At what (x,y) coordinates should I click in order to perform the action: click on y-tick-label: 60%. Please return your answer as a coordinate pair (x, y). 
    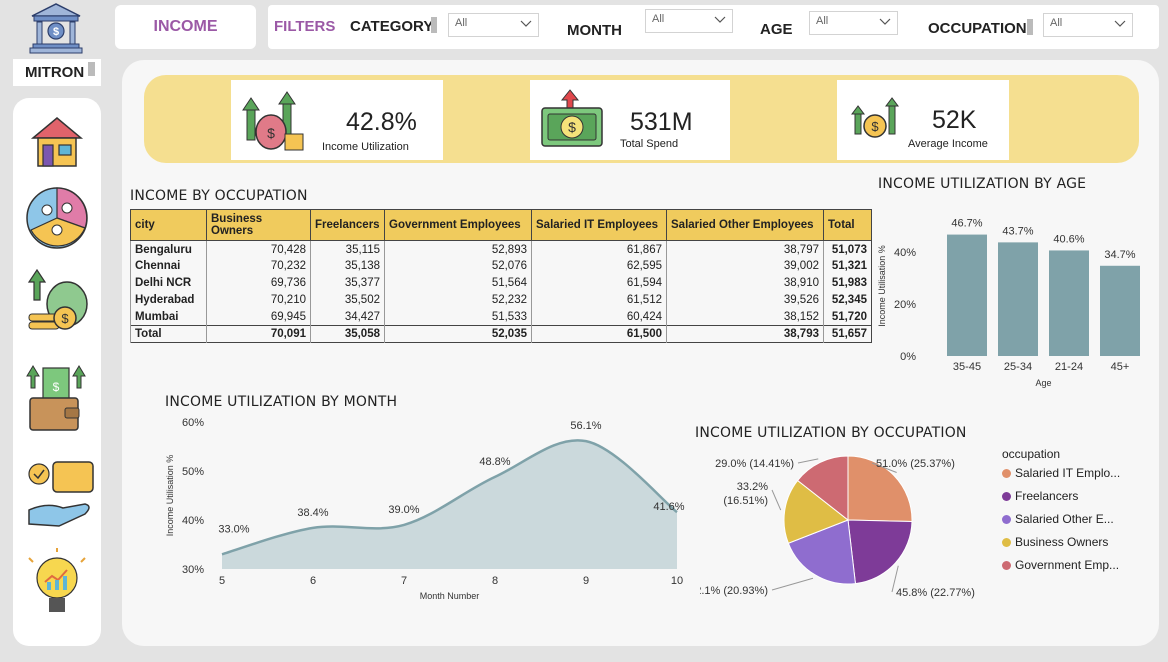
    Looking at the image, I should click on (193, 423).